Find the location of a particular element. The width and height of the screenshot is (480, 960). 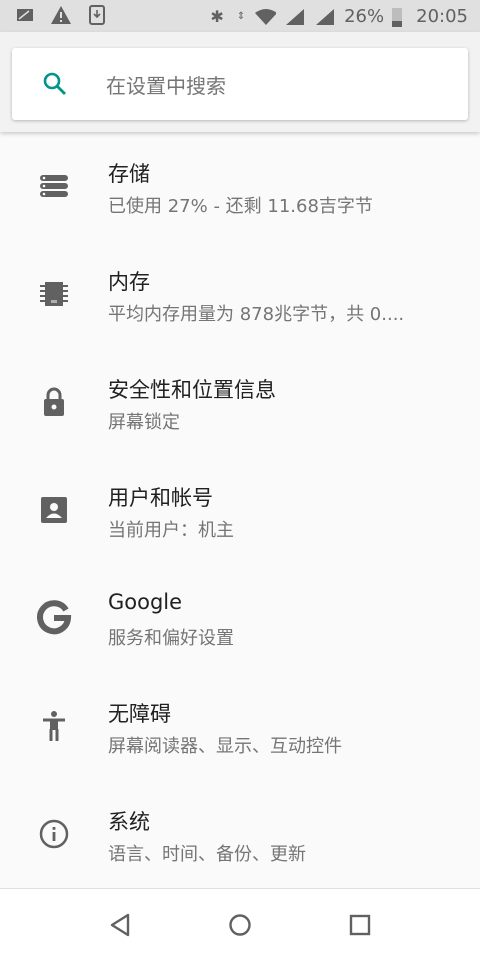

settings-item-google: Google 服务和偏好设置 is located at coordinates (240, 620).